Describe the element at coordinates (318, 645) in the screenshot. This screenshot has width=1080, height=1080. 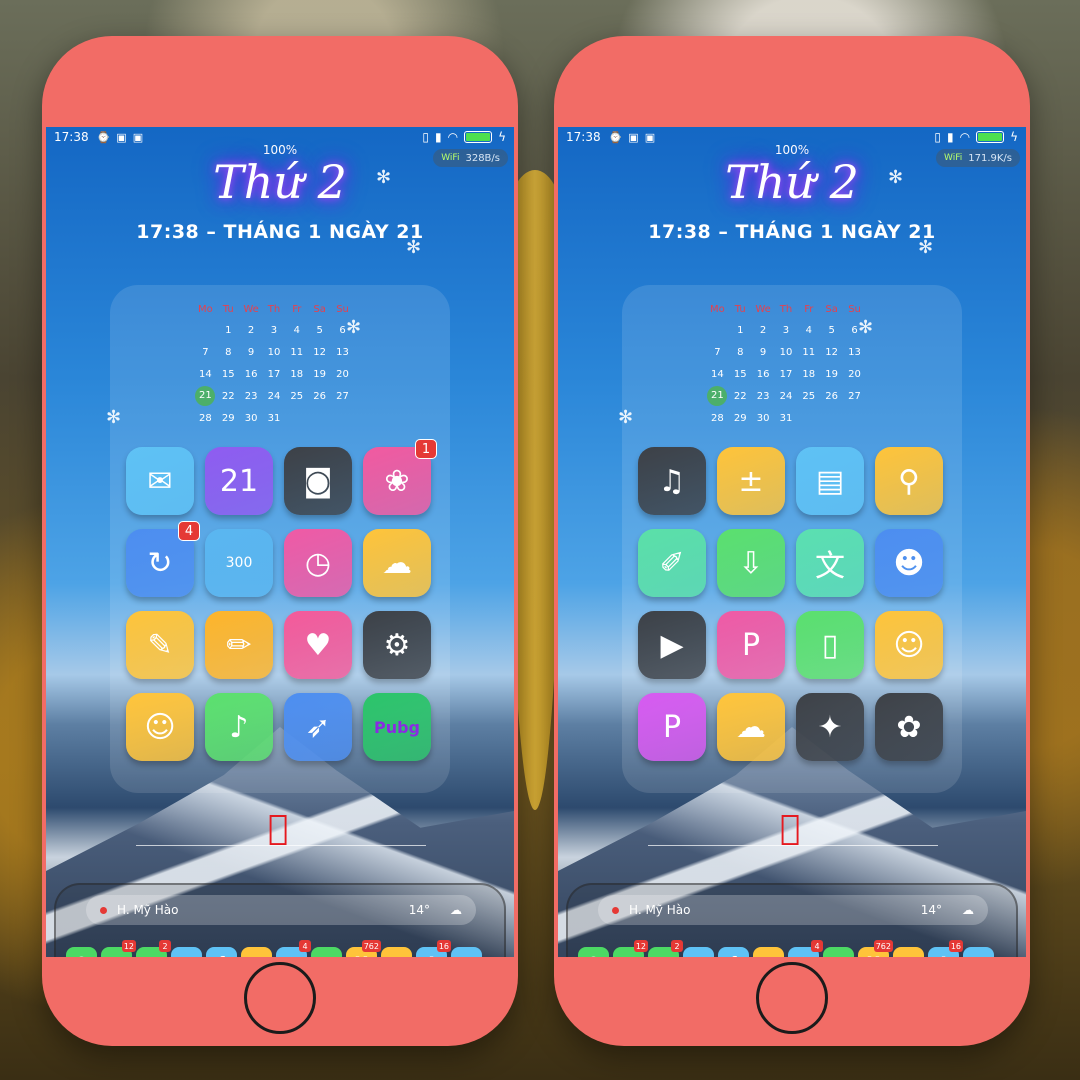
I see `heart-app: ♥` at that location.